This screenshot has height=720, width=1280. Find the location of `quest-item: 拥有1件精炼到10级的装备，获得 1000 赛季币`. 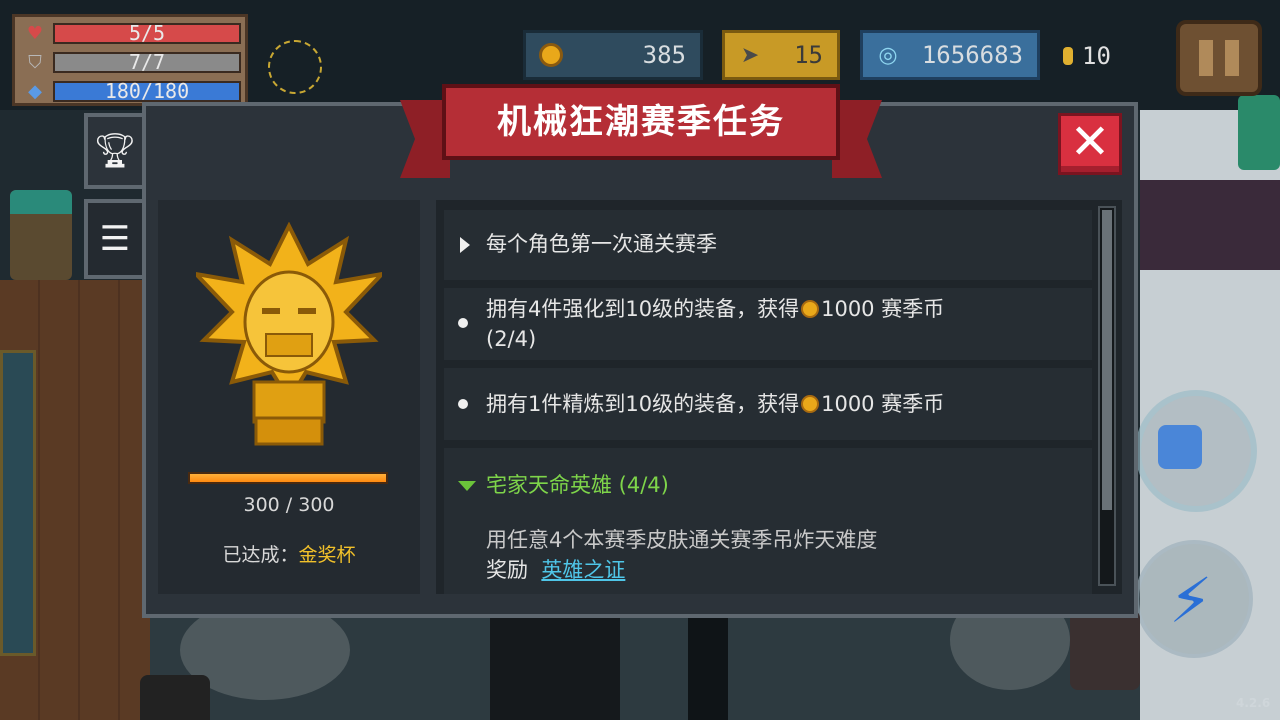

quest-item: 拥有1件精炼到10级的装备，获得 1000 赛季币 is located at coordinates (768, 404).